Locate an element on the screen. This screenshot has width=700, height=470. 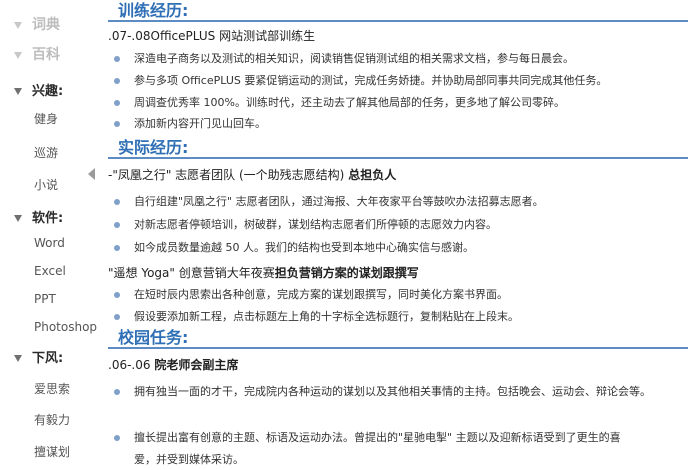
section-title-training: 训练经历: is located at coordinates (153, 10).